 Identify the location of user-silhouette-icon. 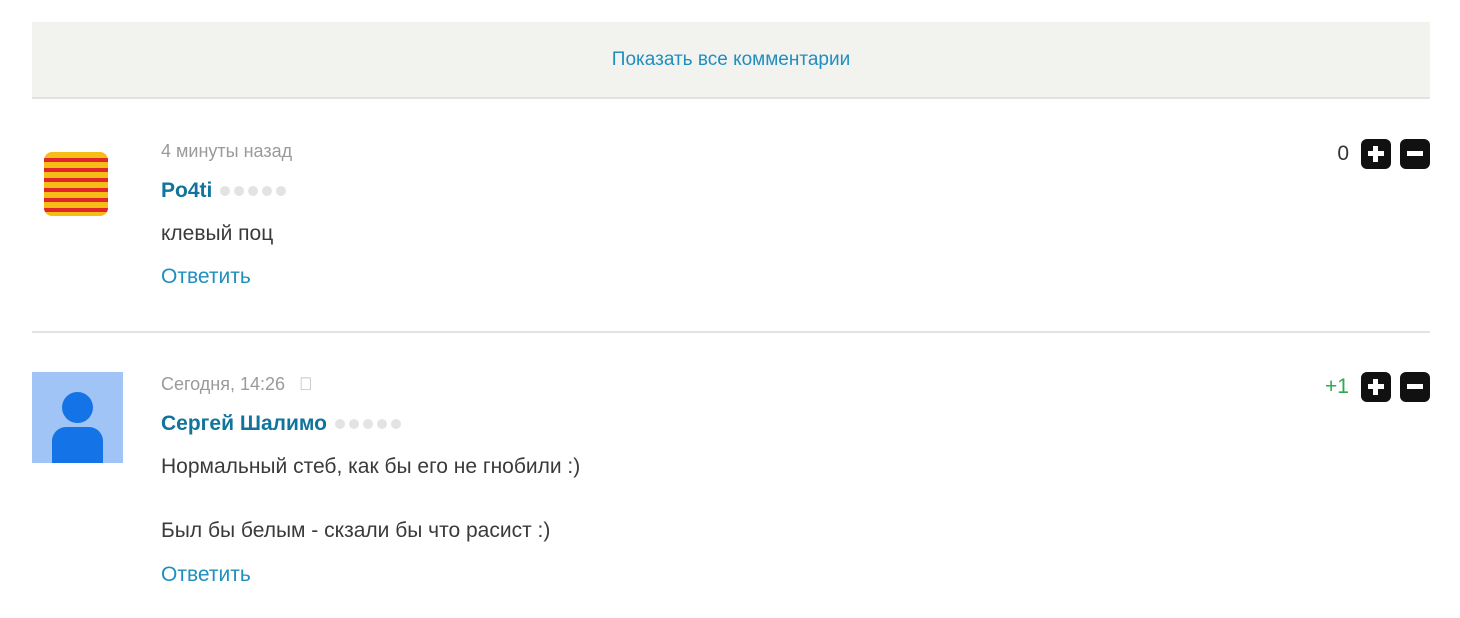
(77, 407).